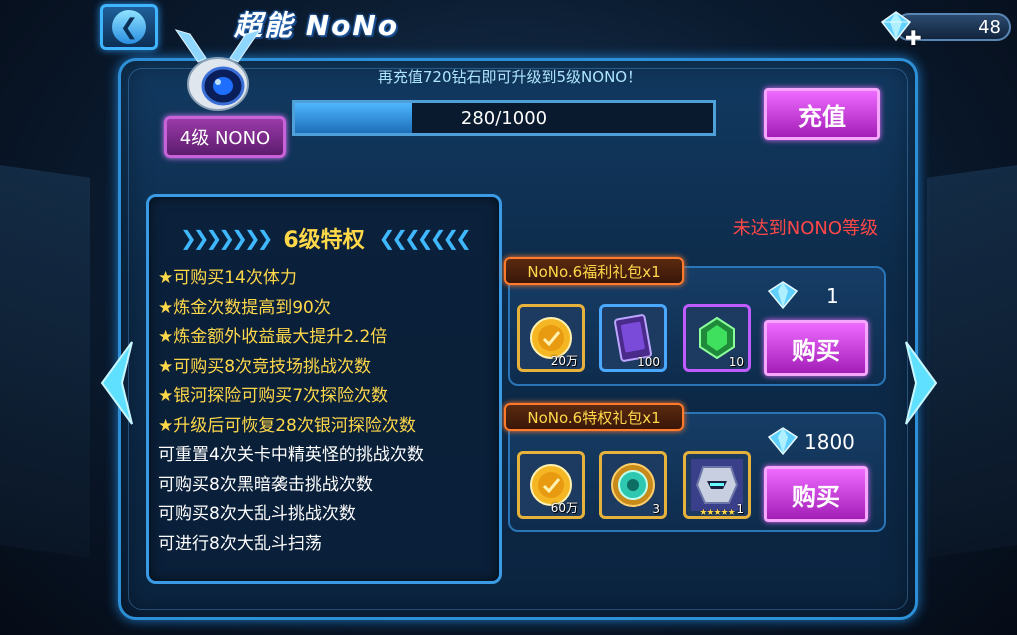  I want to click on privilege-item: ★炼金额外收益最大提升2.2倍, so click(273, 337).